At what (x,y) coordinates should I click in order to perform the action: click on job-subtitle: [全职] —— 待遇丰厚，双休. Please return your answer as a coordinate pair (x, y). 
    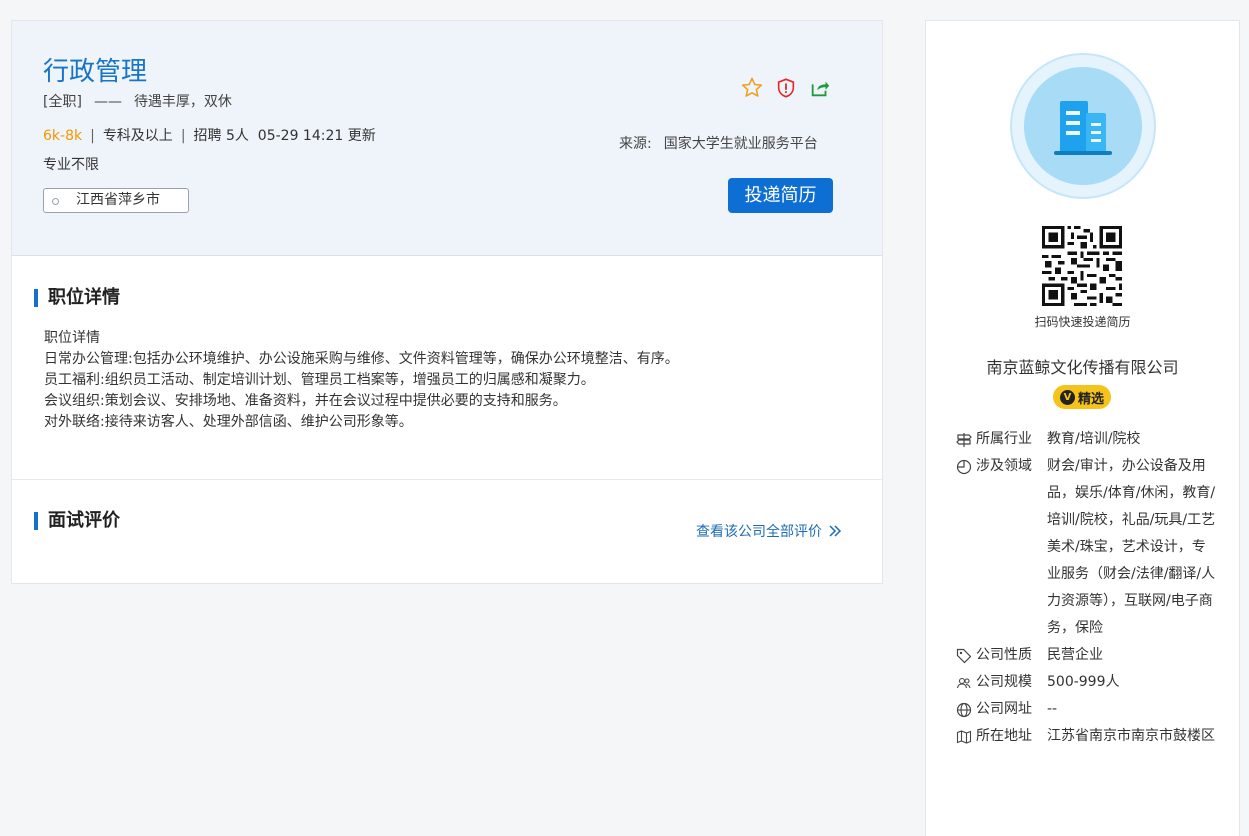
    Looking at the image, I should click on (137, 101).